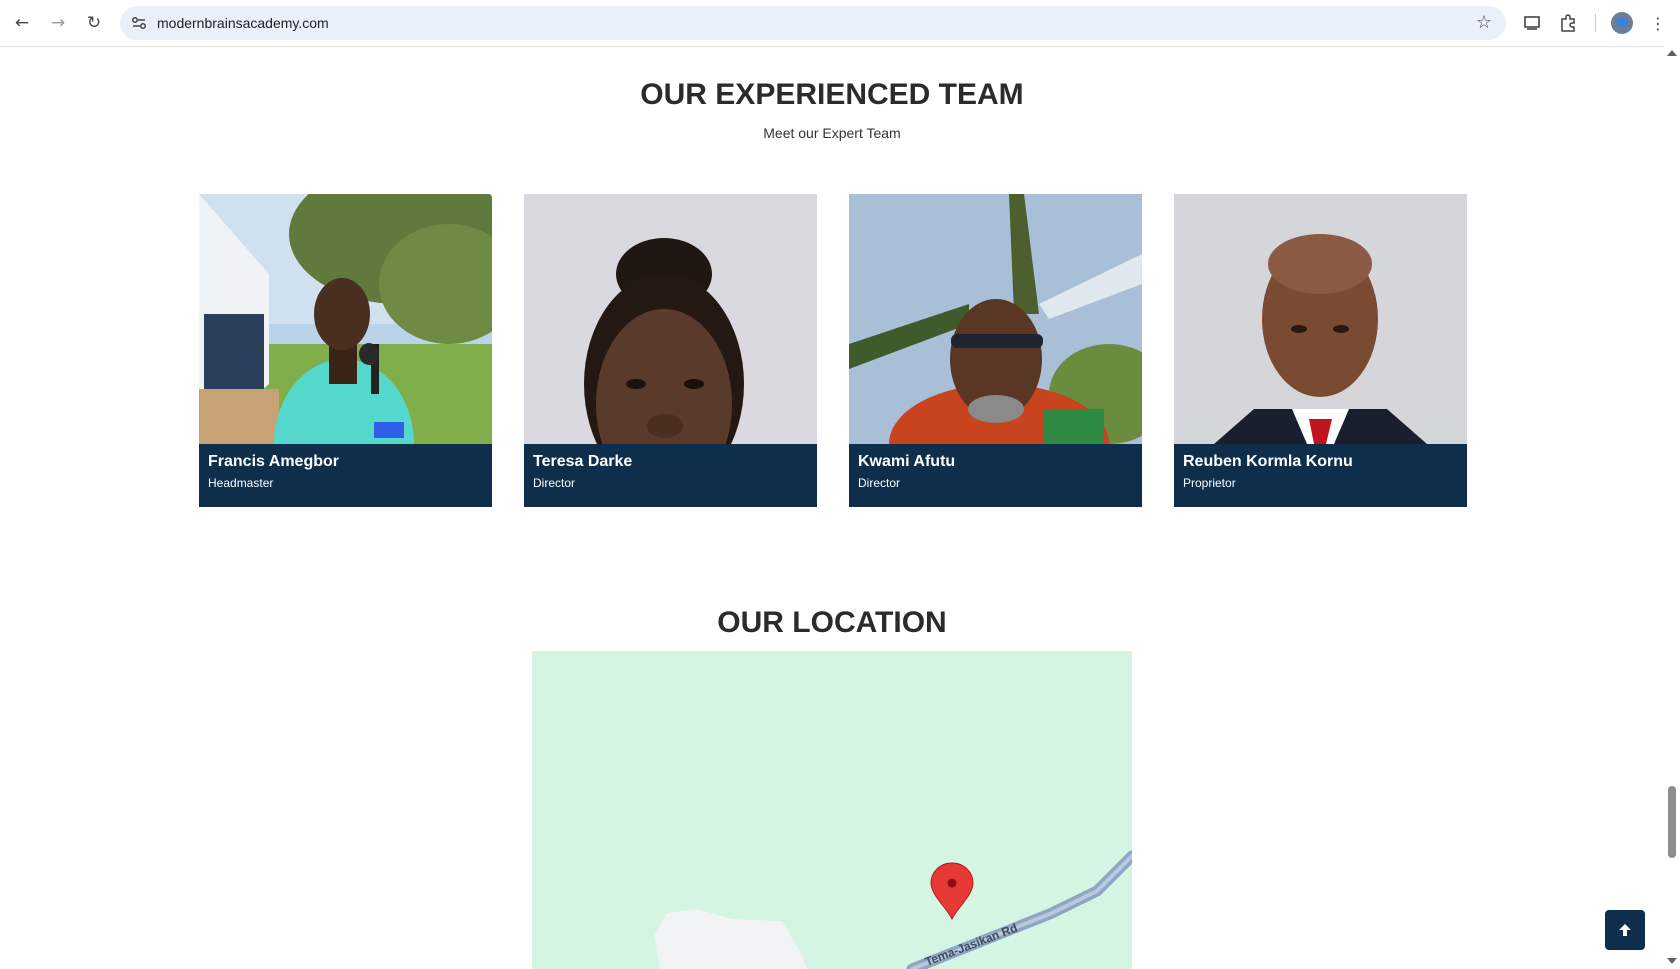  What do you see at coordinates (1484, 22) in the screenshot?
I see `star-icon: ☆` at bounding box center [1484, 22].